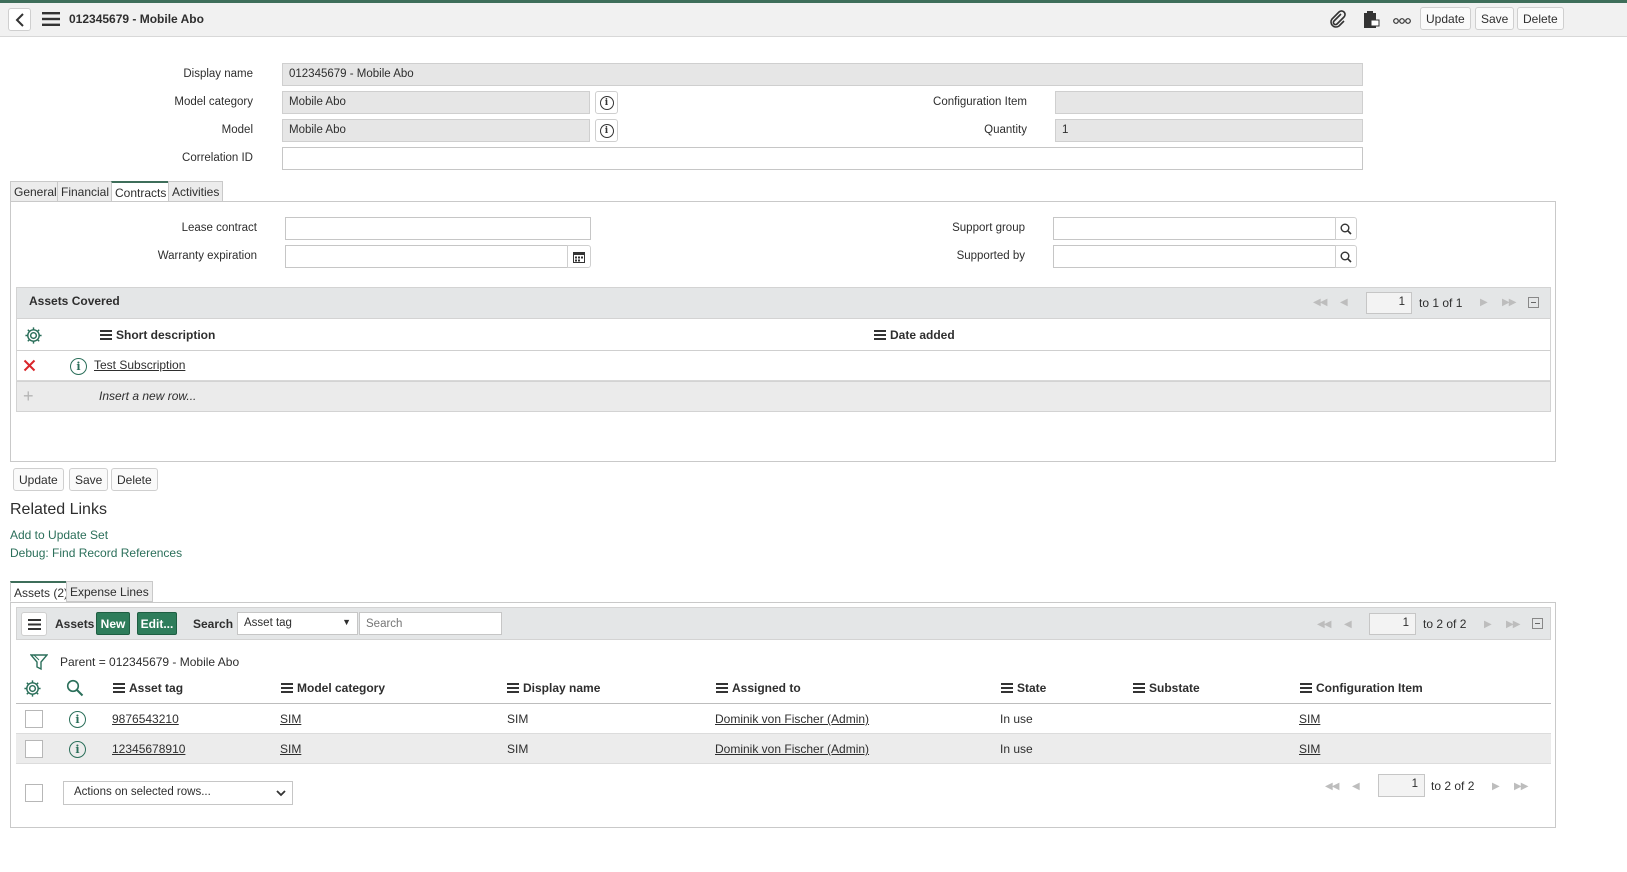  I want to click on debug-find-record-references-link: Debug: Find Record References, so click(96, 553).